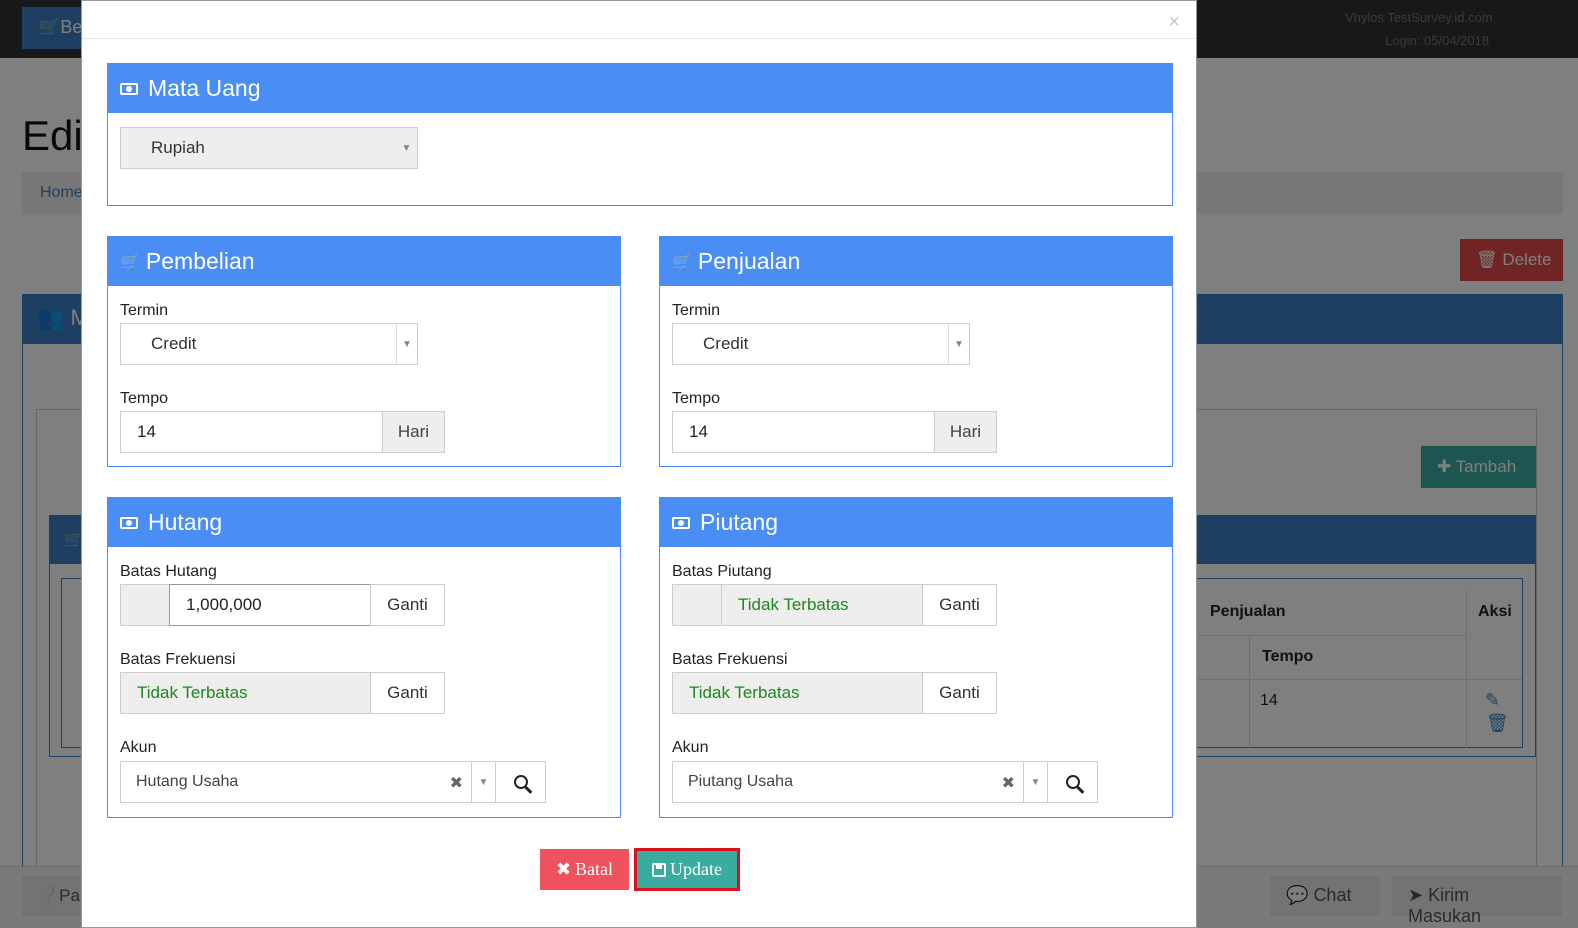 The image size is (1578, 928). What do you see at coordinates (822, 605) in the screenshot?
I see `batas-piutang-value: Tidak Terbatas` at bounding box center [822, 605].